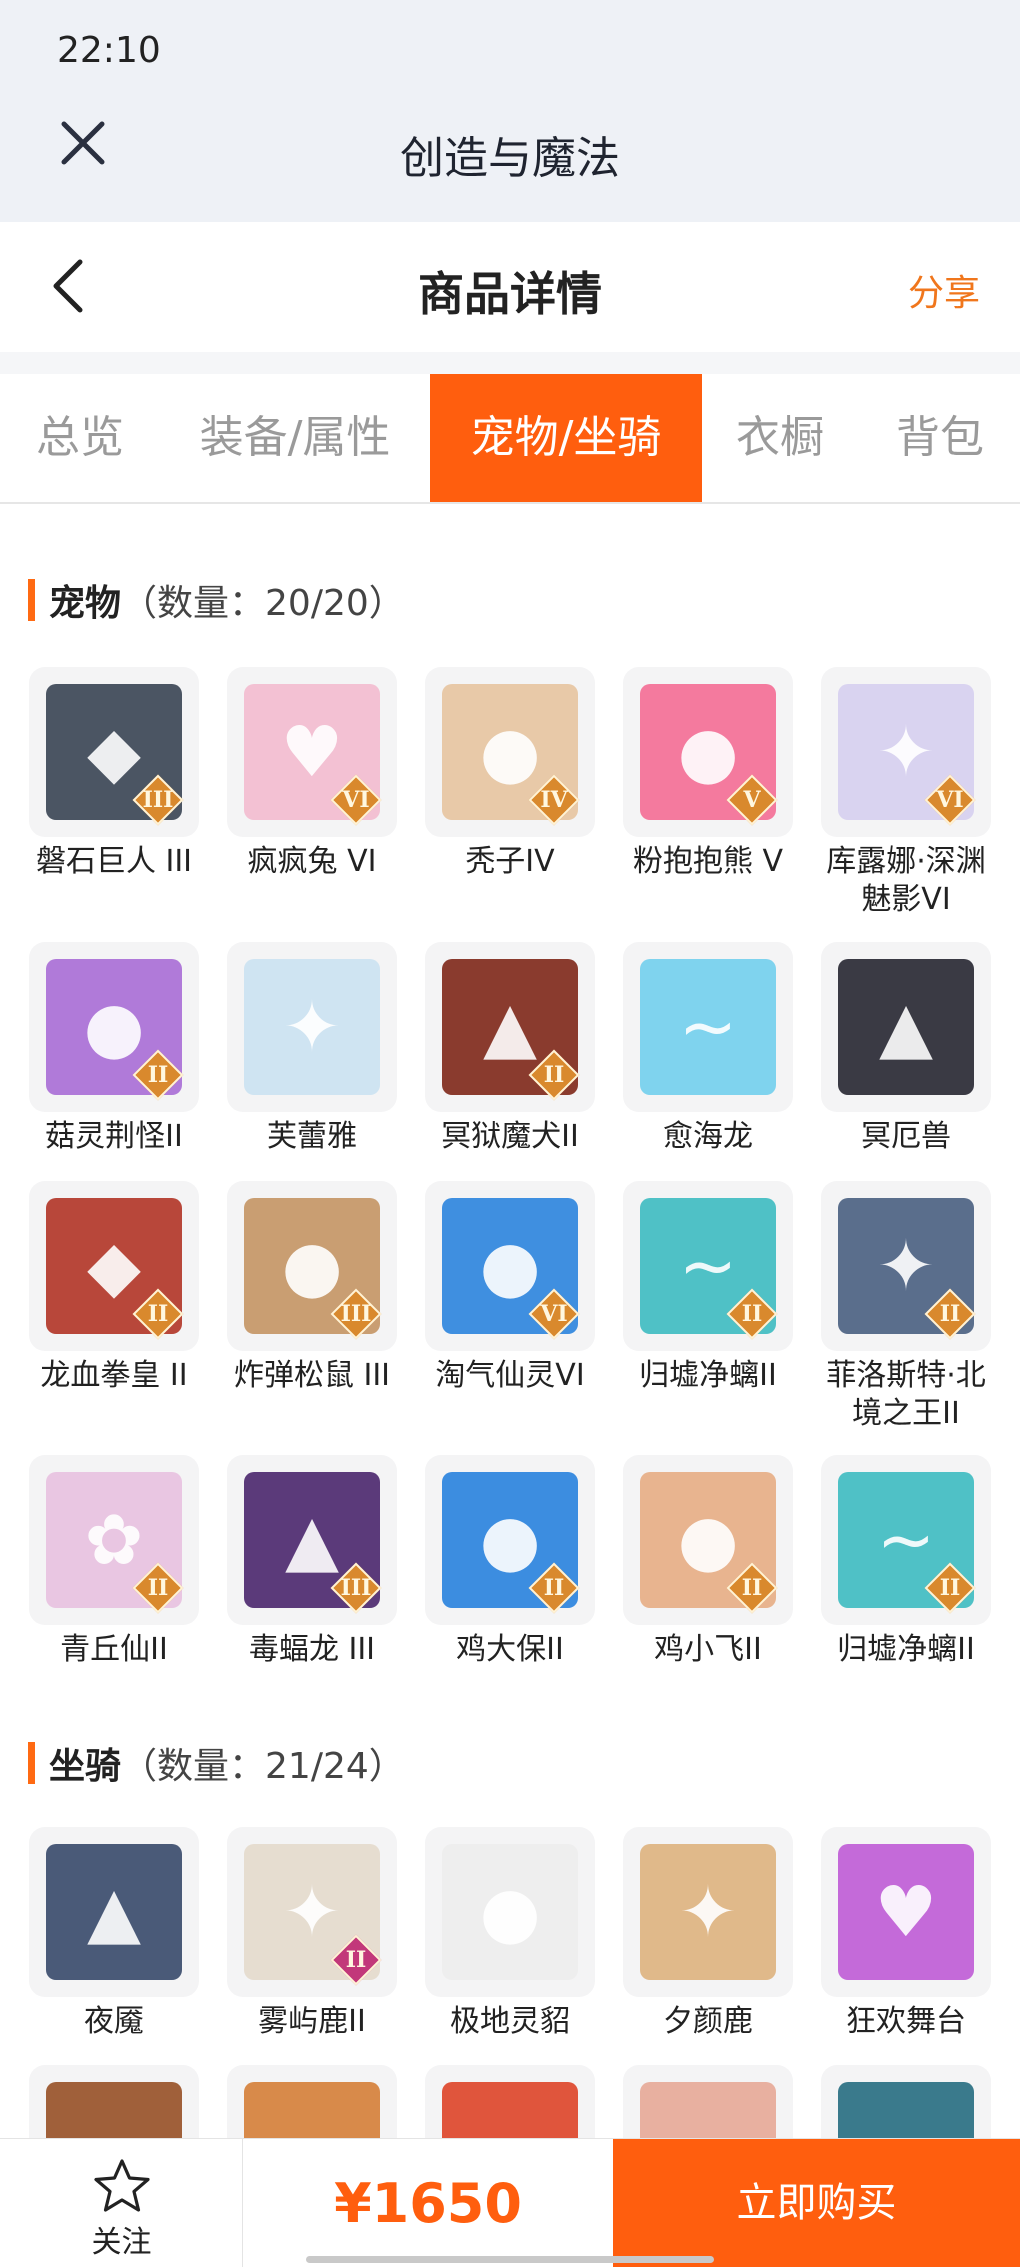 This screenshot has width=1020, height=2267. Describe the element at coordinates (940, 438) in the screenshot. I see `tab-backpack: 背包` at that location.